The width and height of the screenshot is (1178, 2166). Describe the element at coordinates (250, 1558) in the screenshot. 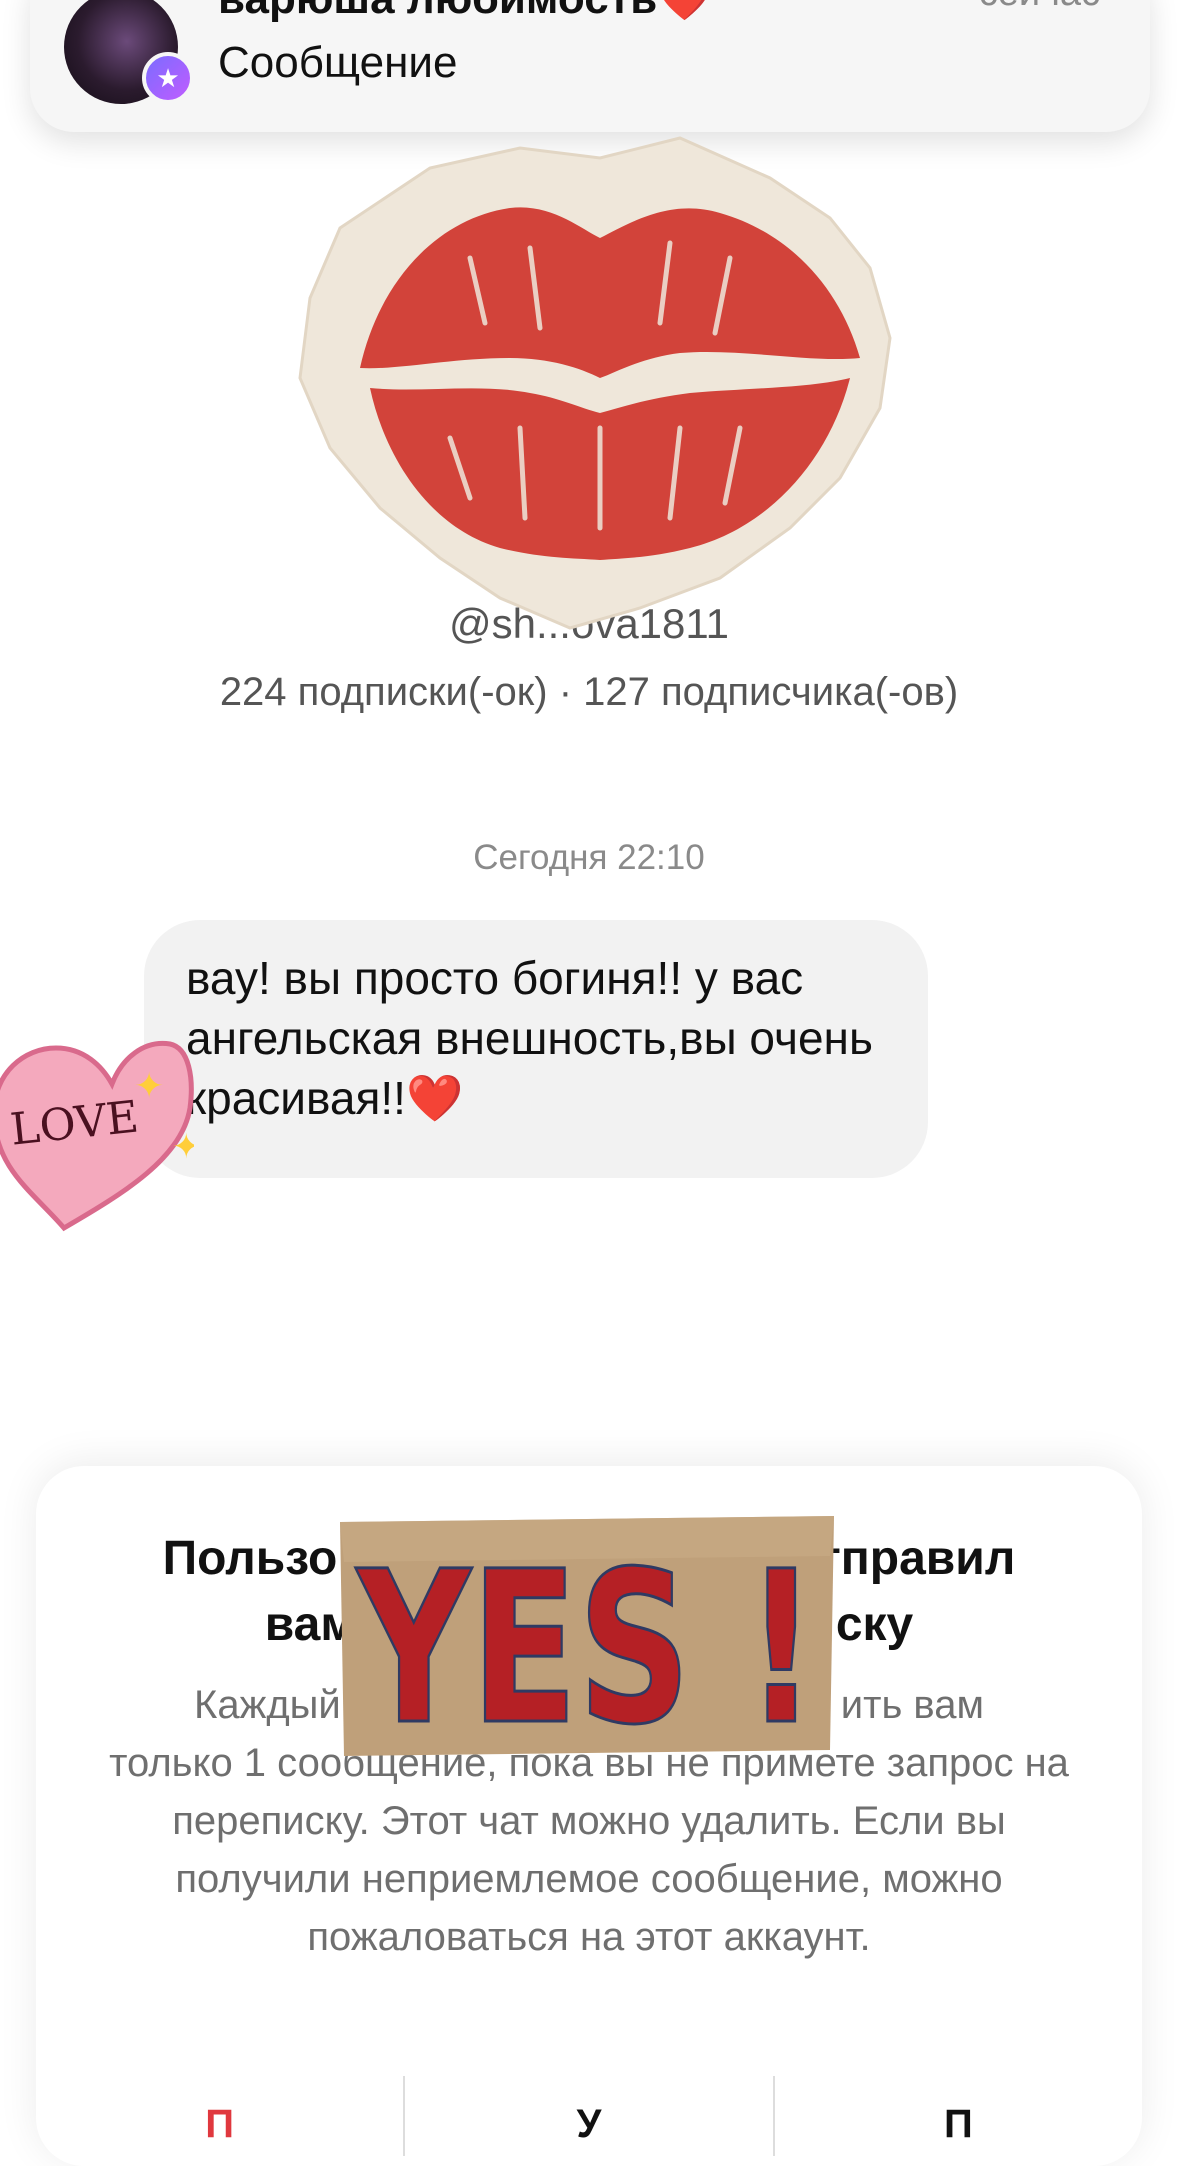

I see `request-title-left: Пользо` at that location.